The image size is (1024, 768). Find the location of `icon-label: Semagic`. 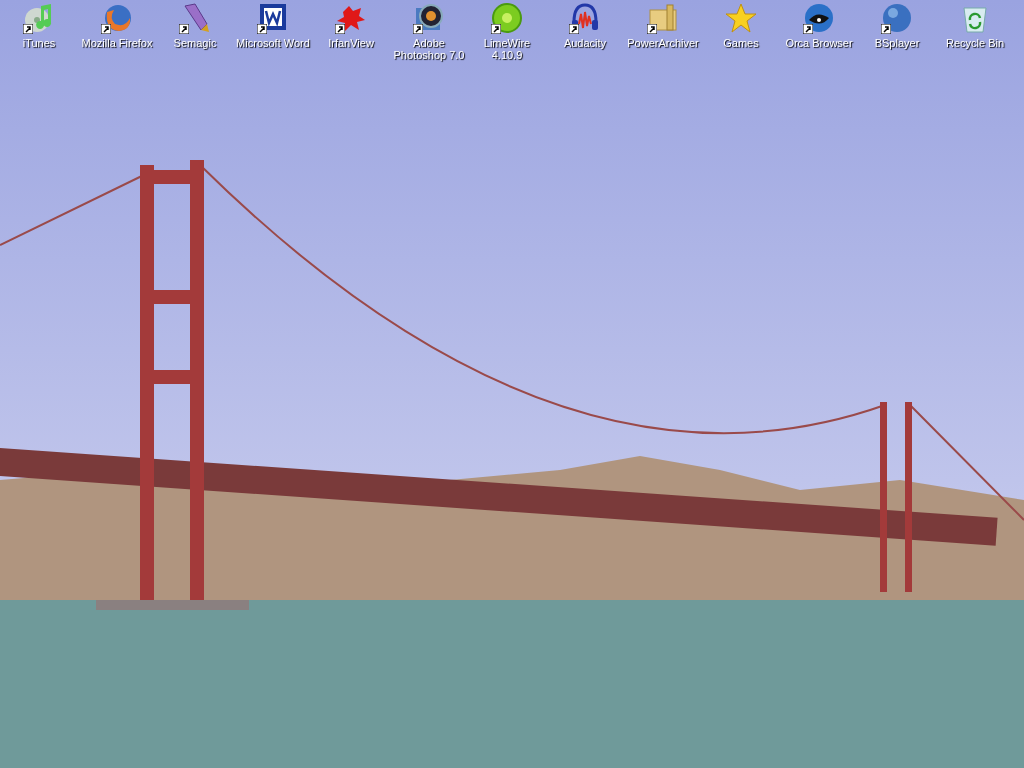

icon-label: Semagic is located at coordinates (195, 43).